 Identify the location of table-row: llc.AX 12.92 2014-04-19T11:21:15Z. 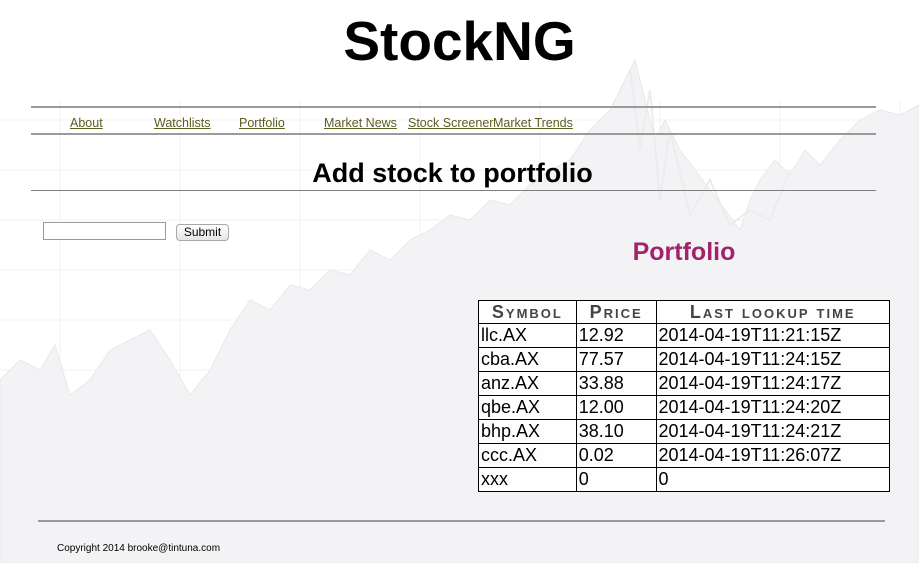
(684, 335).